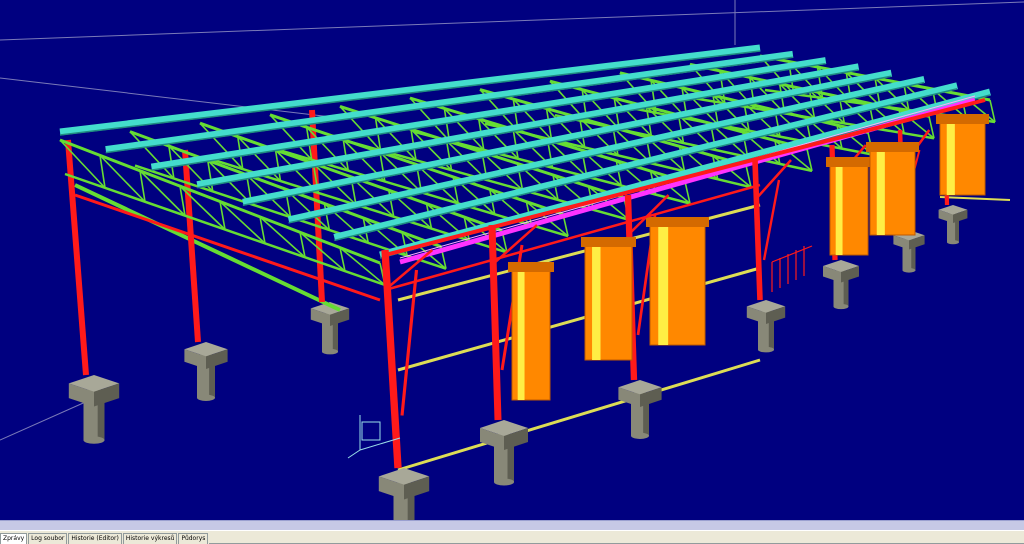 The image size is (1024, 544). What do you see at coordinates (512, 525) in the screenshot?
I see `viewport-bottom-strip` at bounding box center [512, 525].